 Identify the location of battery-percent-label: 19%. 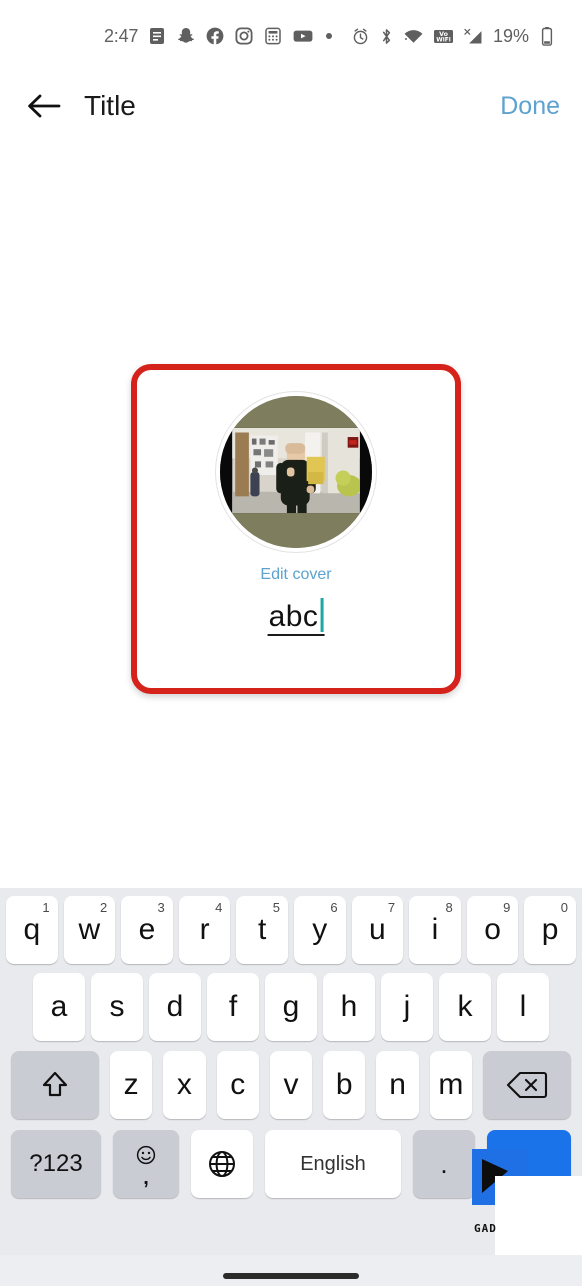
(510, 35).